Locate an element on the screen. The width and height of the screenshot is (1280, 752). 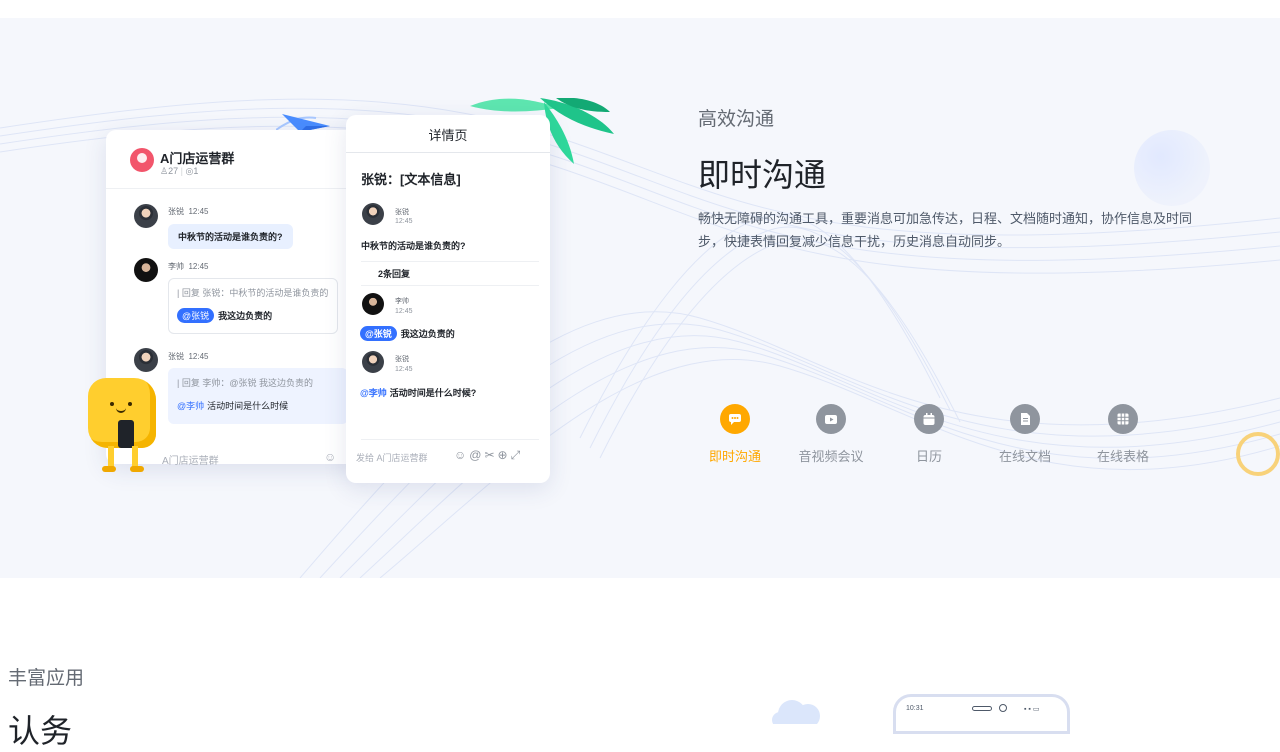
chat-icon is located at coordinates (735, 419).